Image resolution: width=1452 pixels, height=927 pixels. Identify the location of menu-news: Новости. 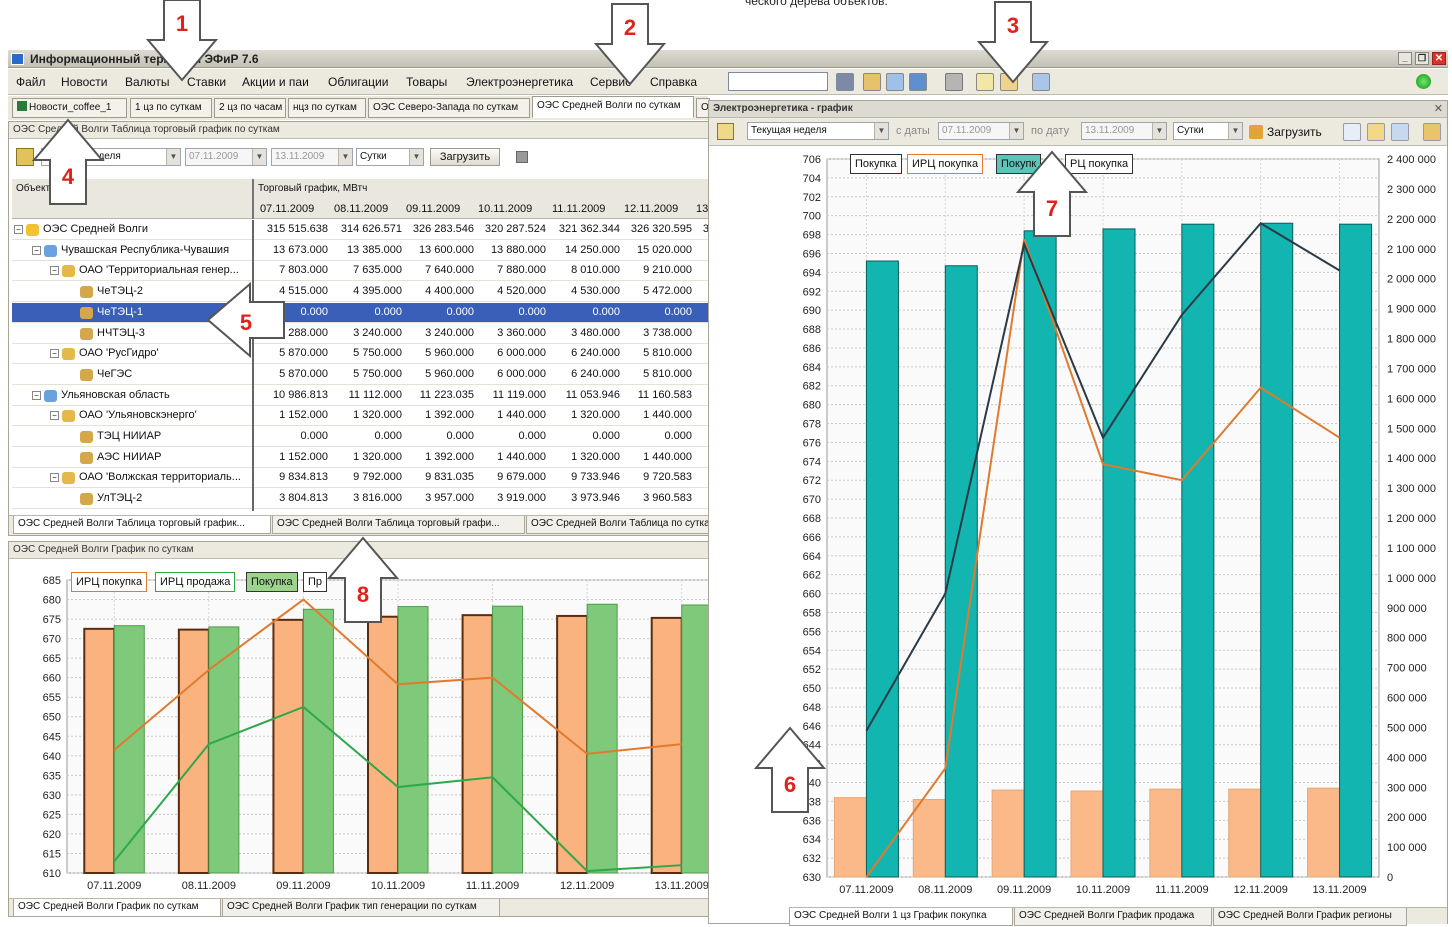
(84, 82).